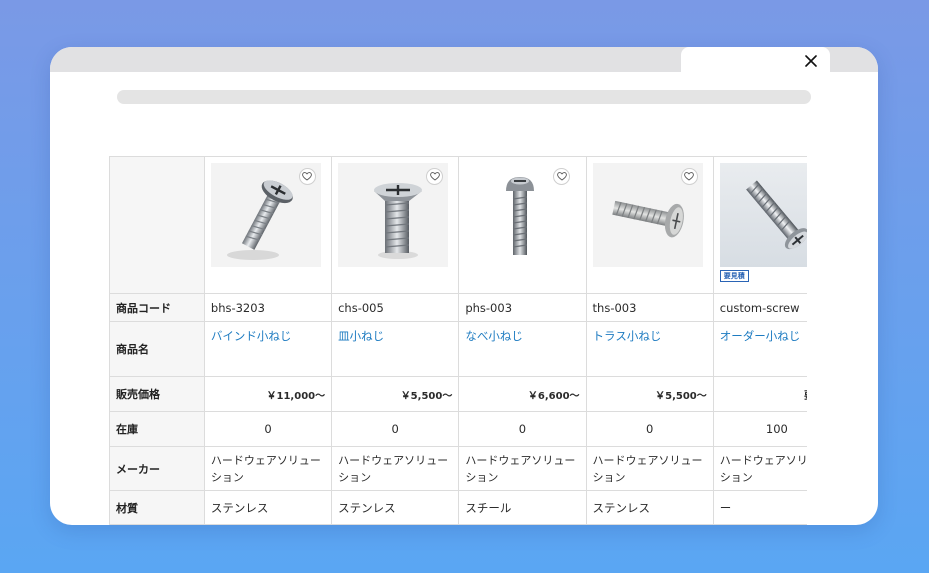 The image size is (929, 573). Describe the element at coordinates (157, 307) in the screenshot. I see `row-header-code: 商品コード` at that location.